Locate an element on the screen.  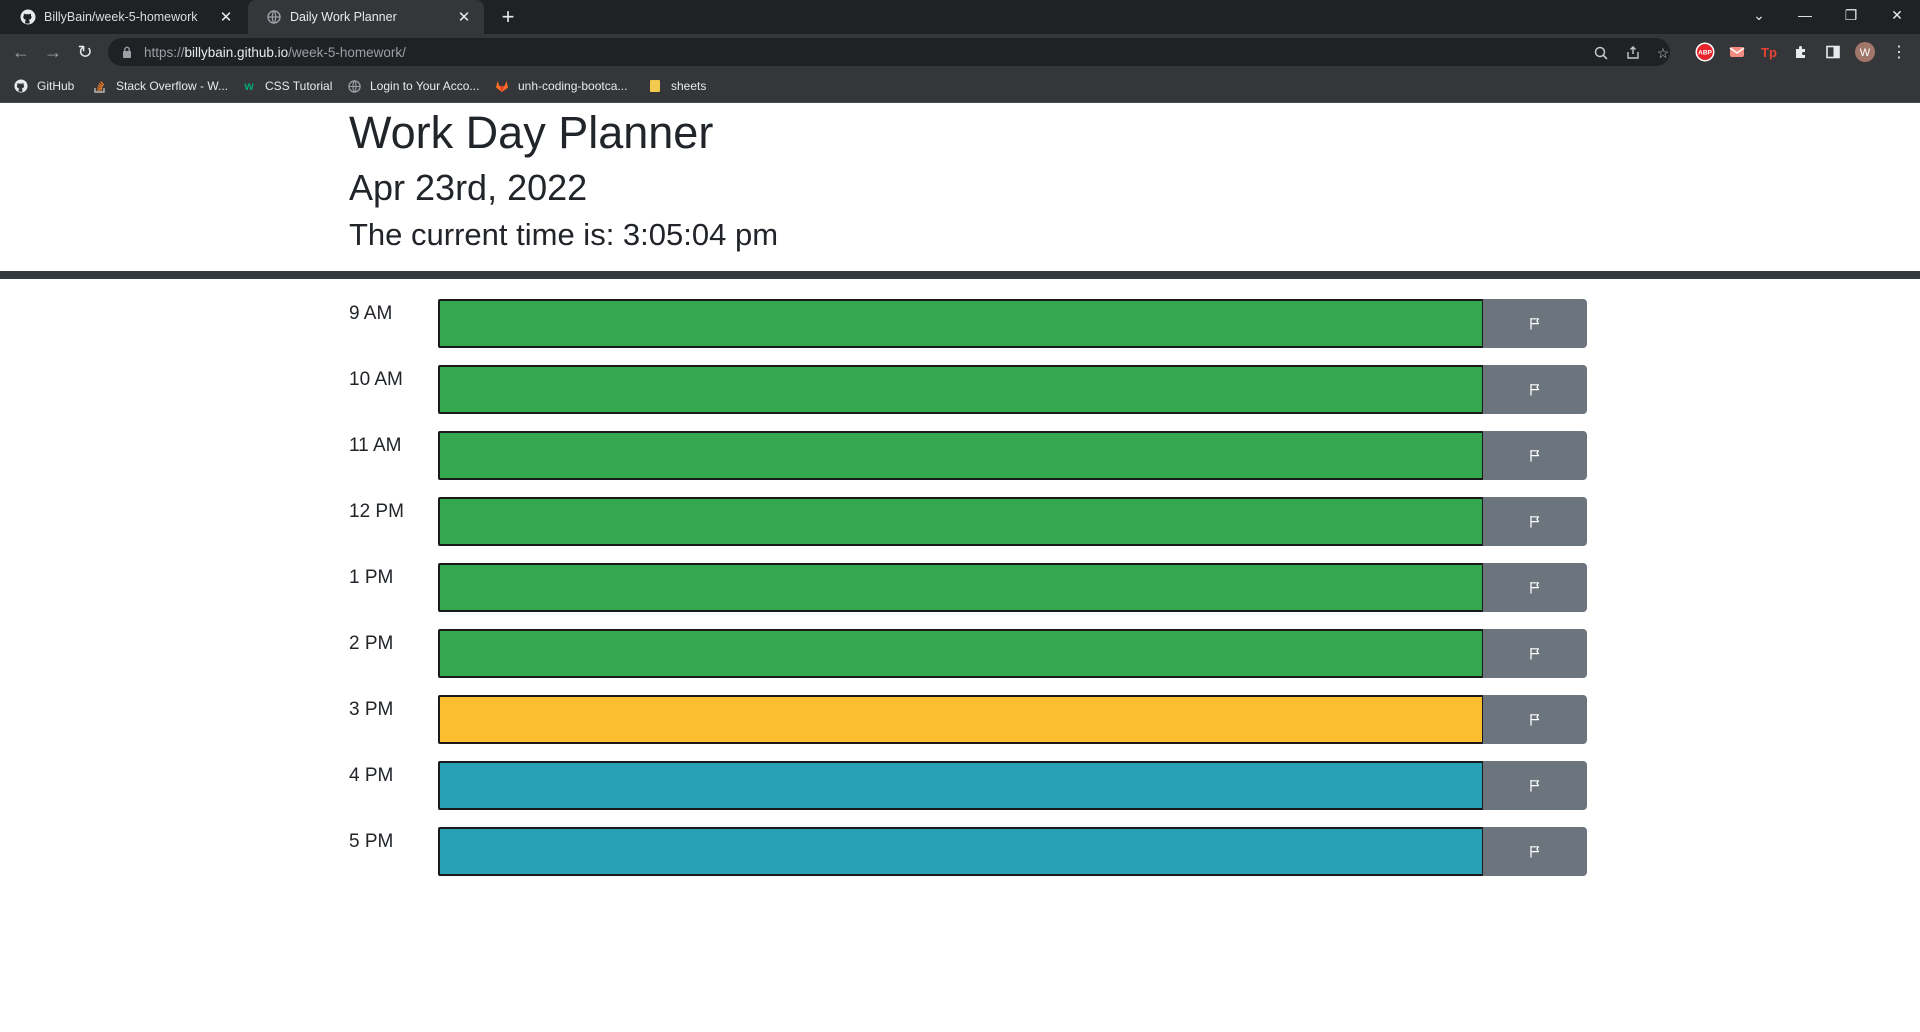
time-block-row: 4 PM is located at coordinates (968, 785).